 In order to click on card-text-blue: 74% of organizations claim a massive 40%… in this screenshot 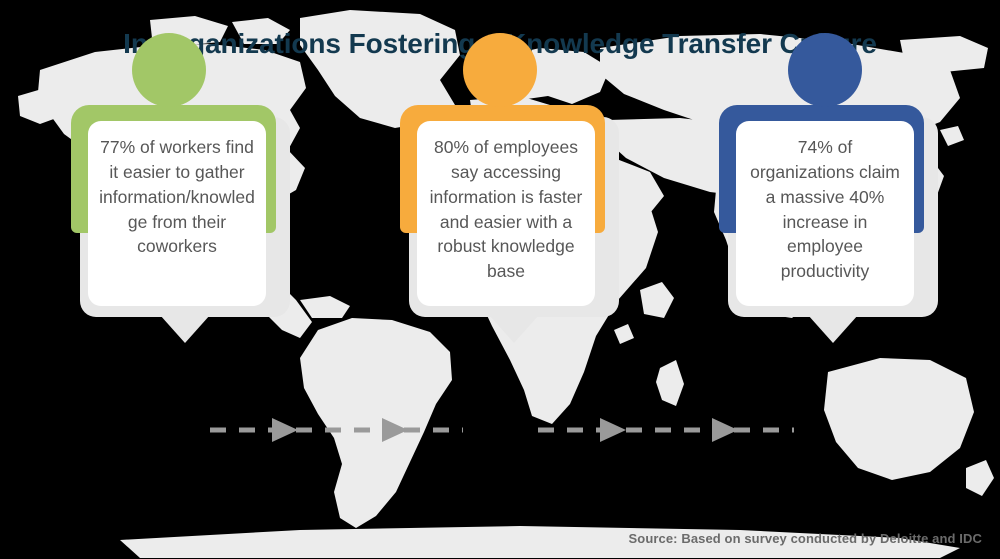, I will do `click(825, 209)`.